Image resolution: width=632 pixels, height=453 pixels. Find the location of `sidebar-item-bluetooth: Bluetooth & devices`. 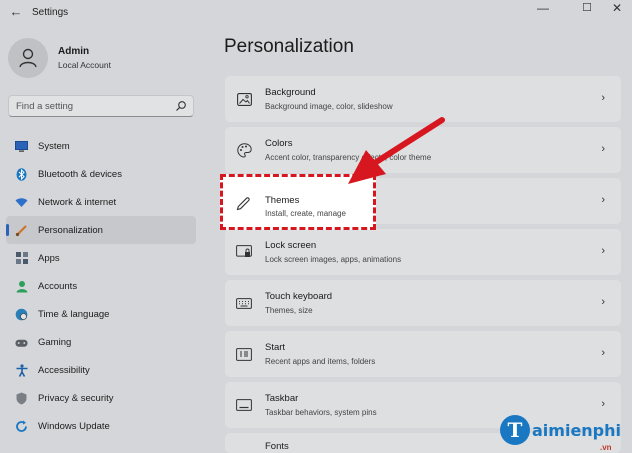

sidebar-item-bluetooth: Bluetooth & devices is located at coordinates (101, 174).